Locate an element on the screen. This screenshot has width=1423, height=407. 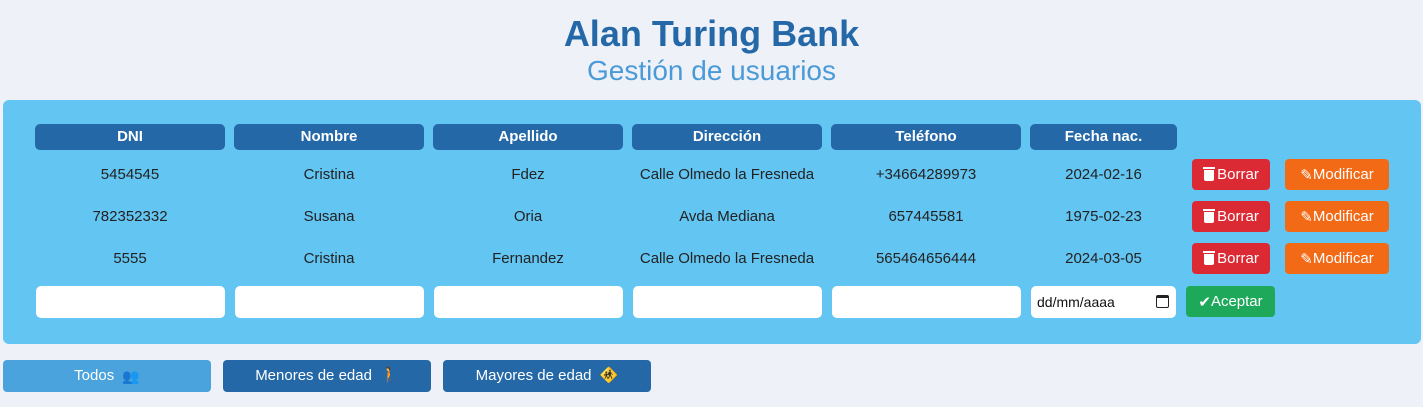
birthdate-input: dd/mm/aaaa is located at coordinates (1103, 302).